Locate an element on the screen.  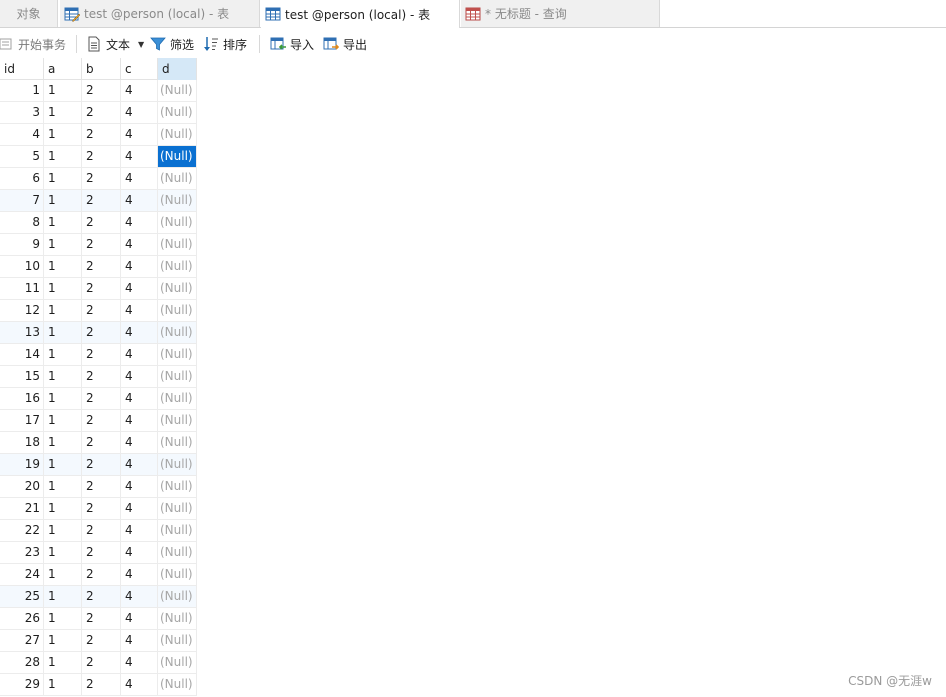
table-row: 27 1 2 4 (Null) is located at coordinates (98, 641).